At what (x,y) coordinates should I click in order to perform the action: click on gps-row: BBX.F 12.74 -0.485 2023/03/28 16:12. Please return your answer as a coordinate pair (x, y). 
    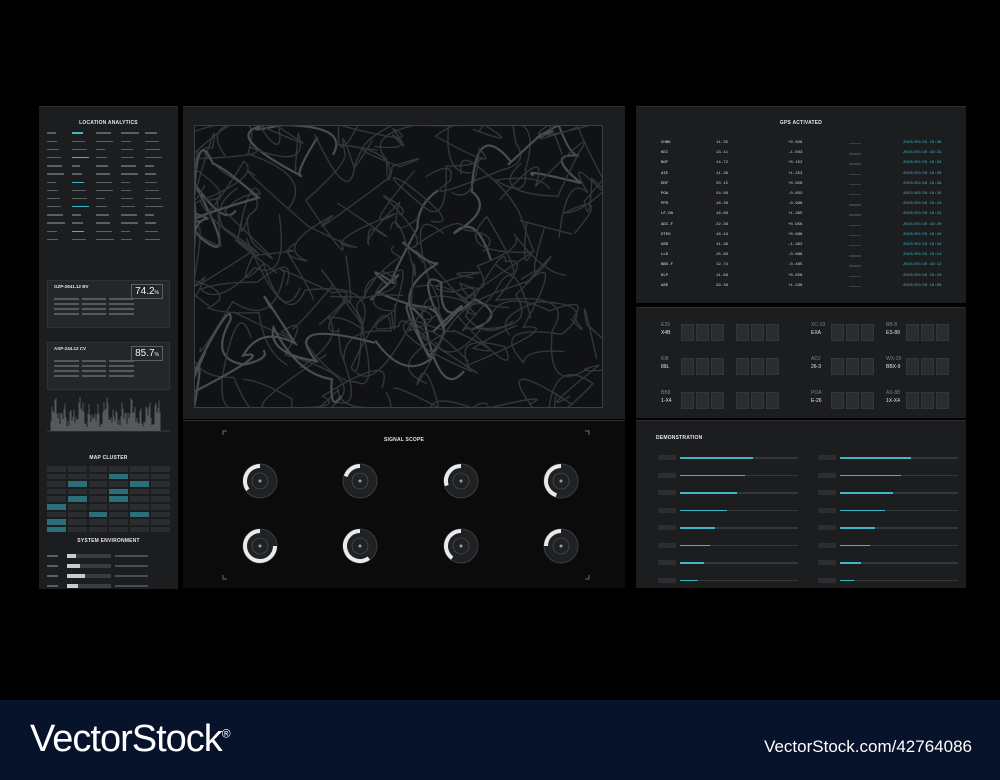
    Looking at the image, I should click on (806, 268).